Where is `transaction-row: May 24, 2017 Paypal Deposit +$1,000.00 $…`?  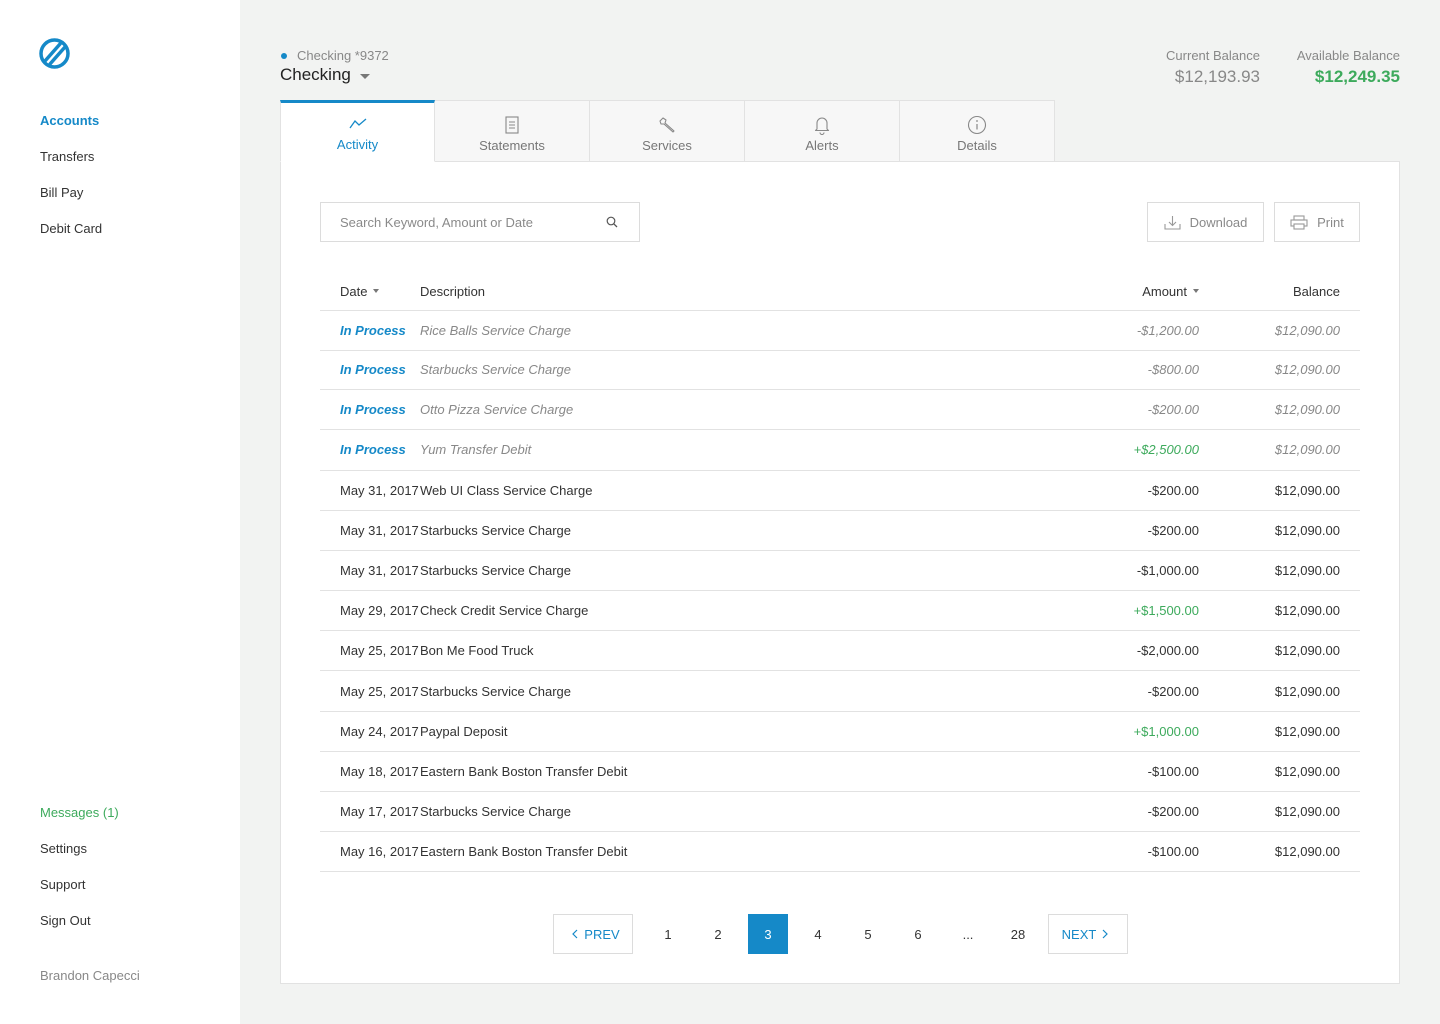
transaction-row: May 24, 2017 Paypal Deposit +$1,000.00 $… is located at coordinates (840, 732).